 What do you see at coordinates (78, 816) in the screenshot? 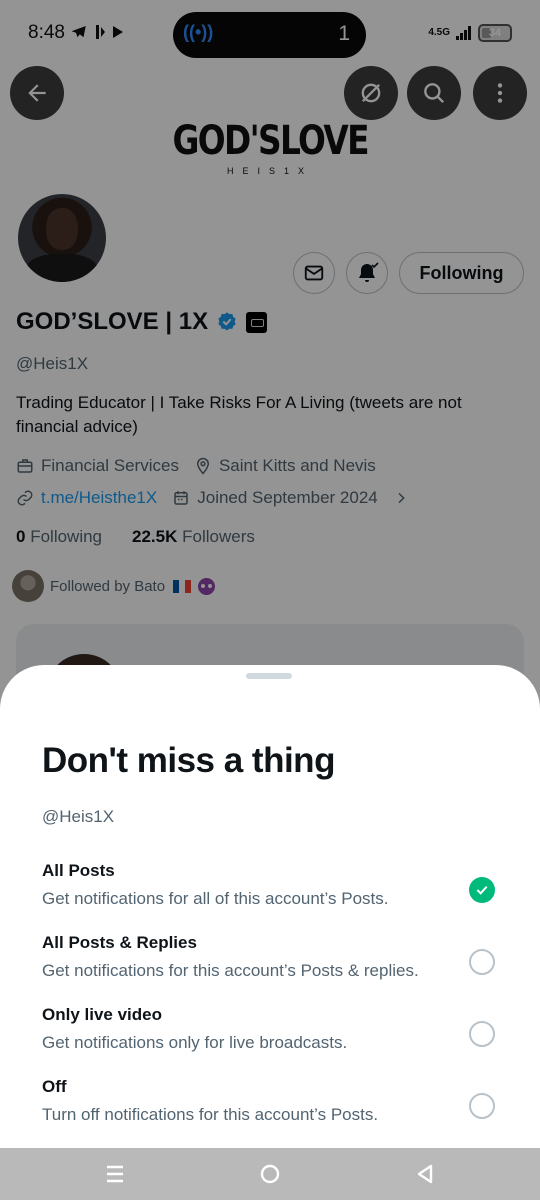
I see `sheet-handle: @Heis1X` at bounding box center [78, 816].